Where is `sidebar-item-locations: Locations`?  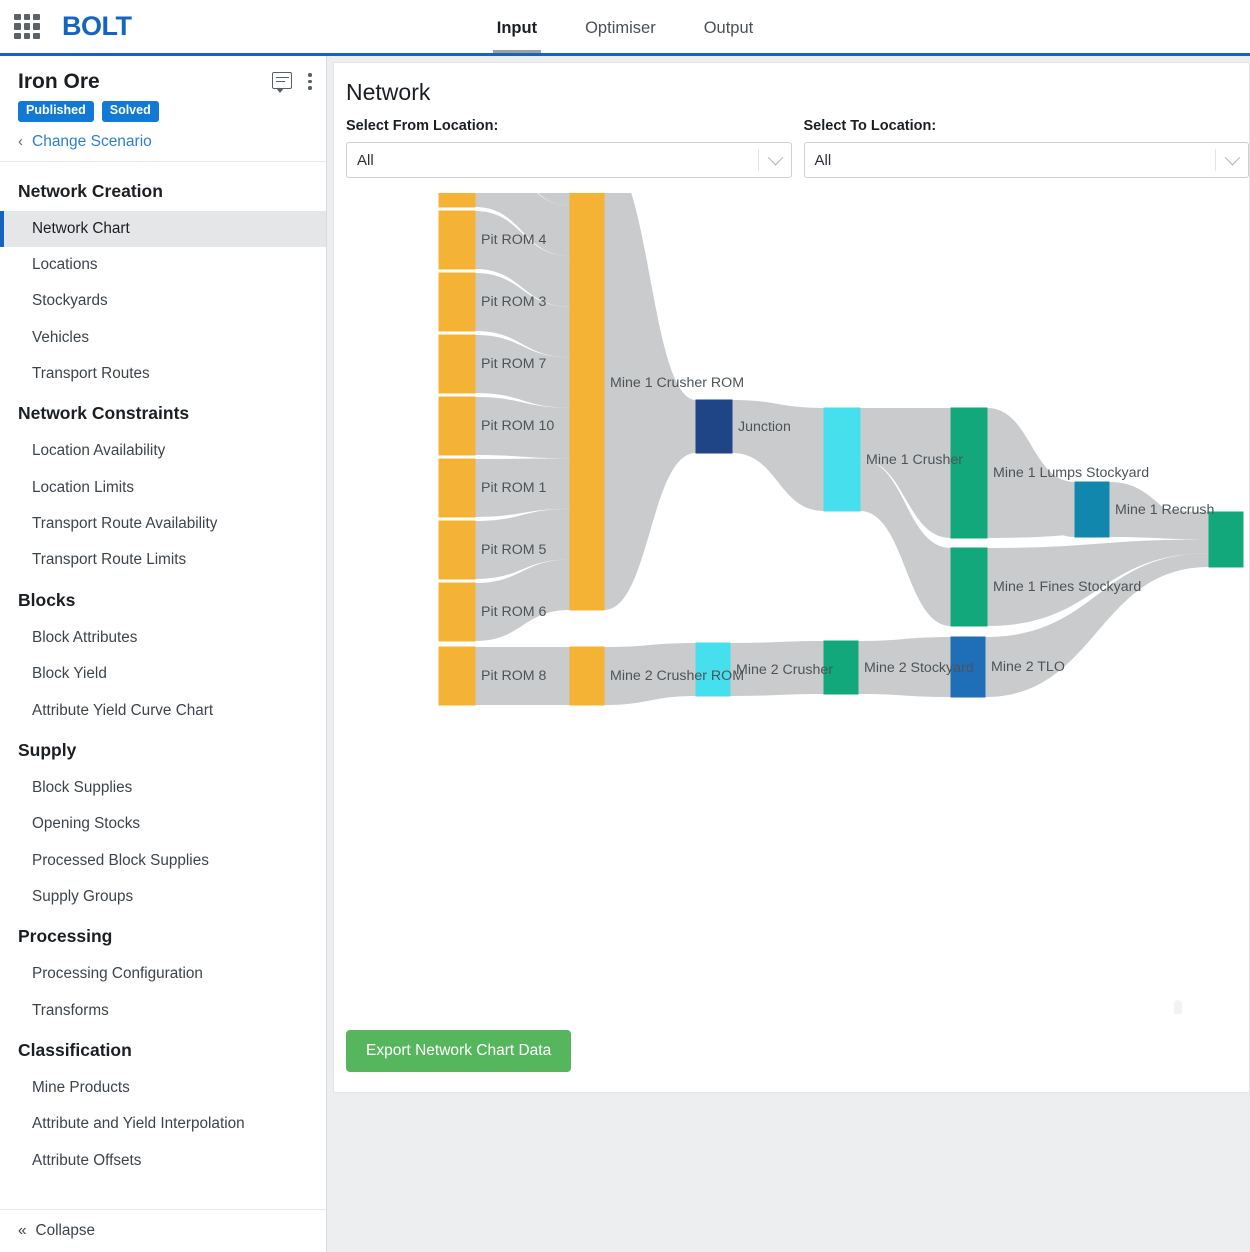
sidebar-item-locations: Locations is located at coordinates (163, 265).